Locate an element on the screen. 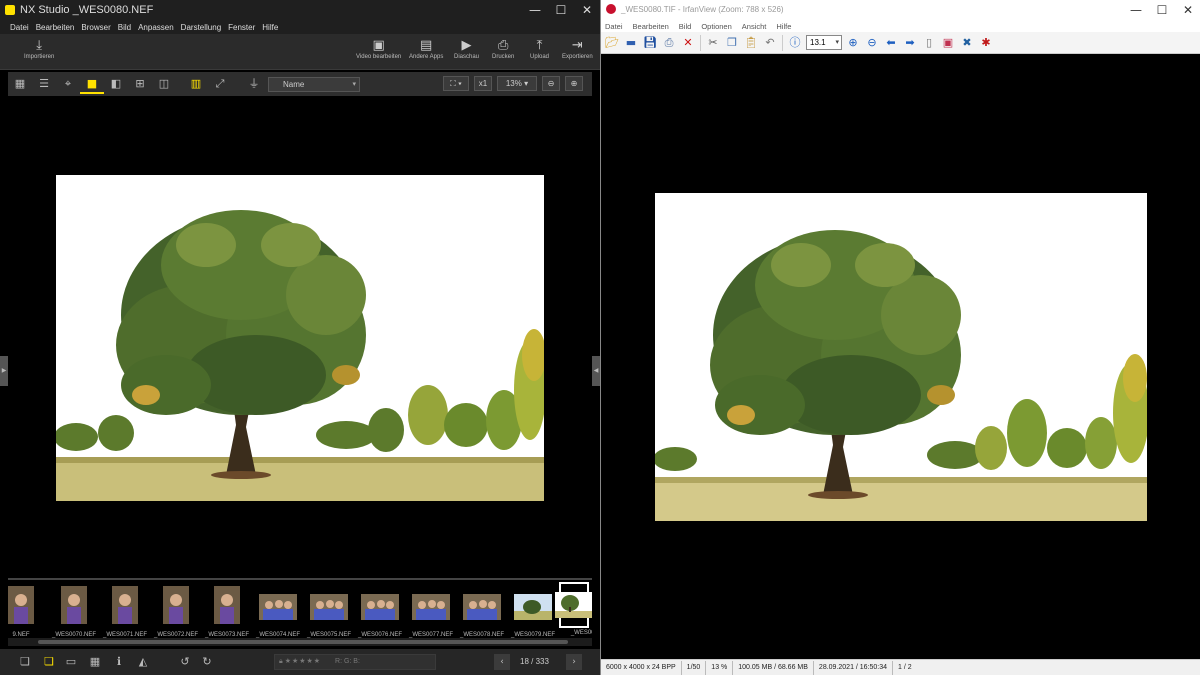 Image resolution: width=1200 pixels, height=675 pixels. filter-icon: ⏚ is located at coordinates (254, 84).